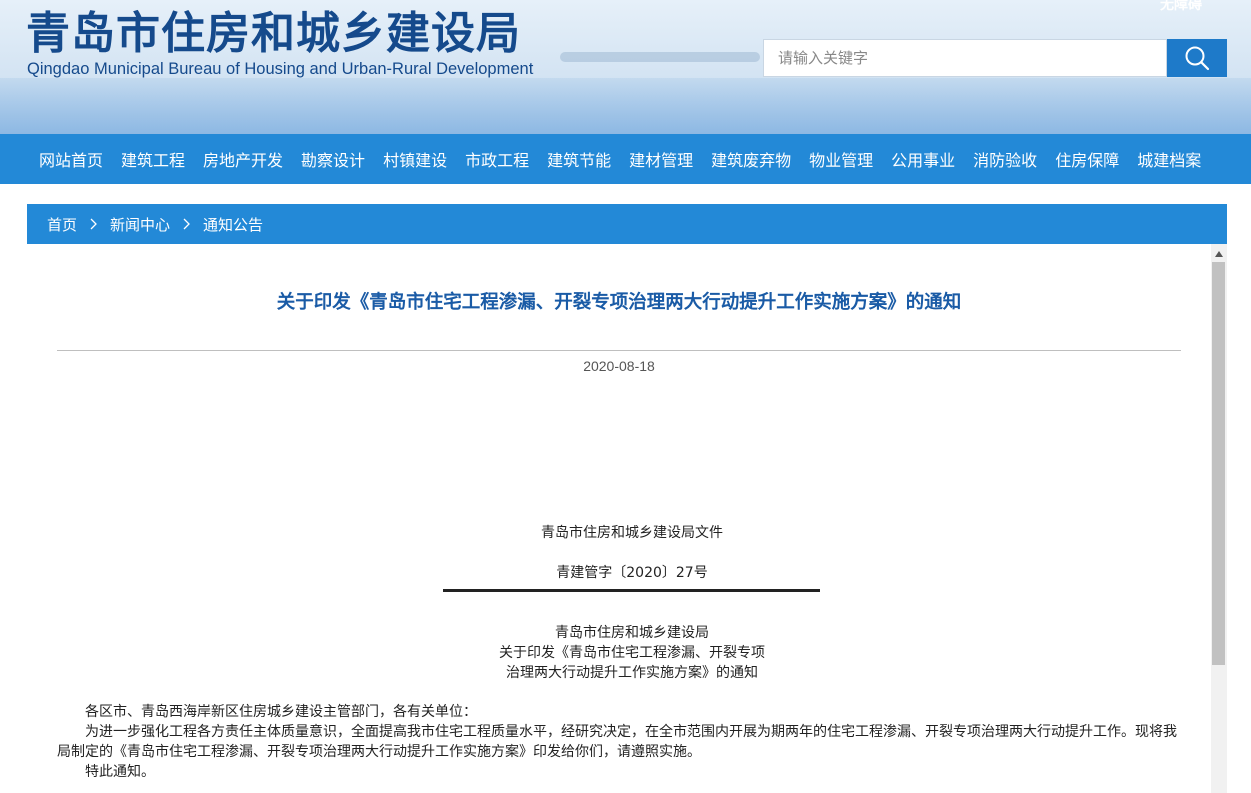 The width and height of the screenshot is (1251, 793). I want to click on nav-item-survey-design: 勘察设计, so click(333, 159).